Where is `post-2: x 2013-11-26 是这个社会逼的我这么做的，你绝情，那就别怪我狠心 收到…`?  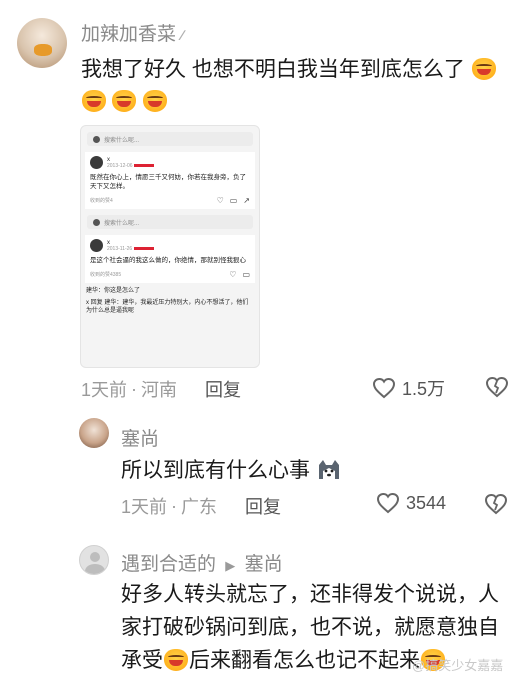 post-2: x 2013-11-26 是这个社会逼的我这么做的，你绝情，那就别怪我狠心 收到… is located at coordinates (170, 259).